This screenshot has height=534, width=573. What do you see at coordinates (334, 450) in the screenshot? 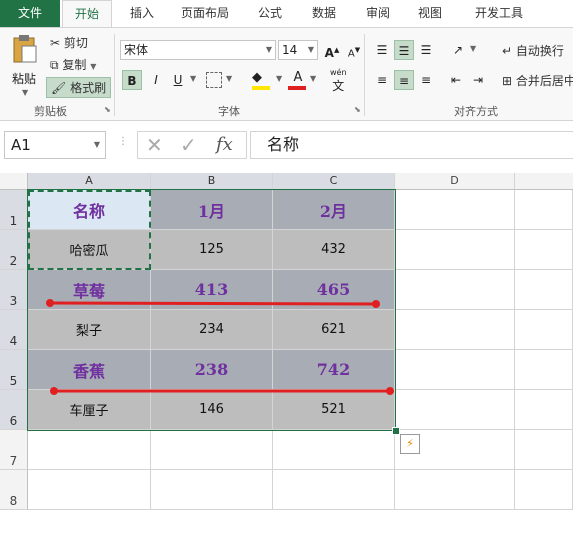
I see `cell-C7` at bounding box center [334, 450].